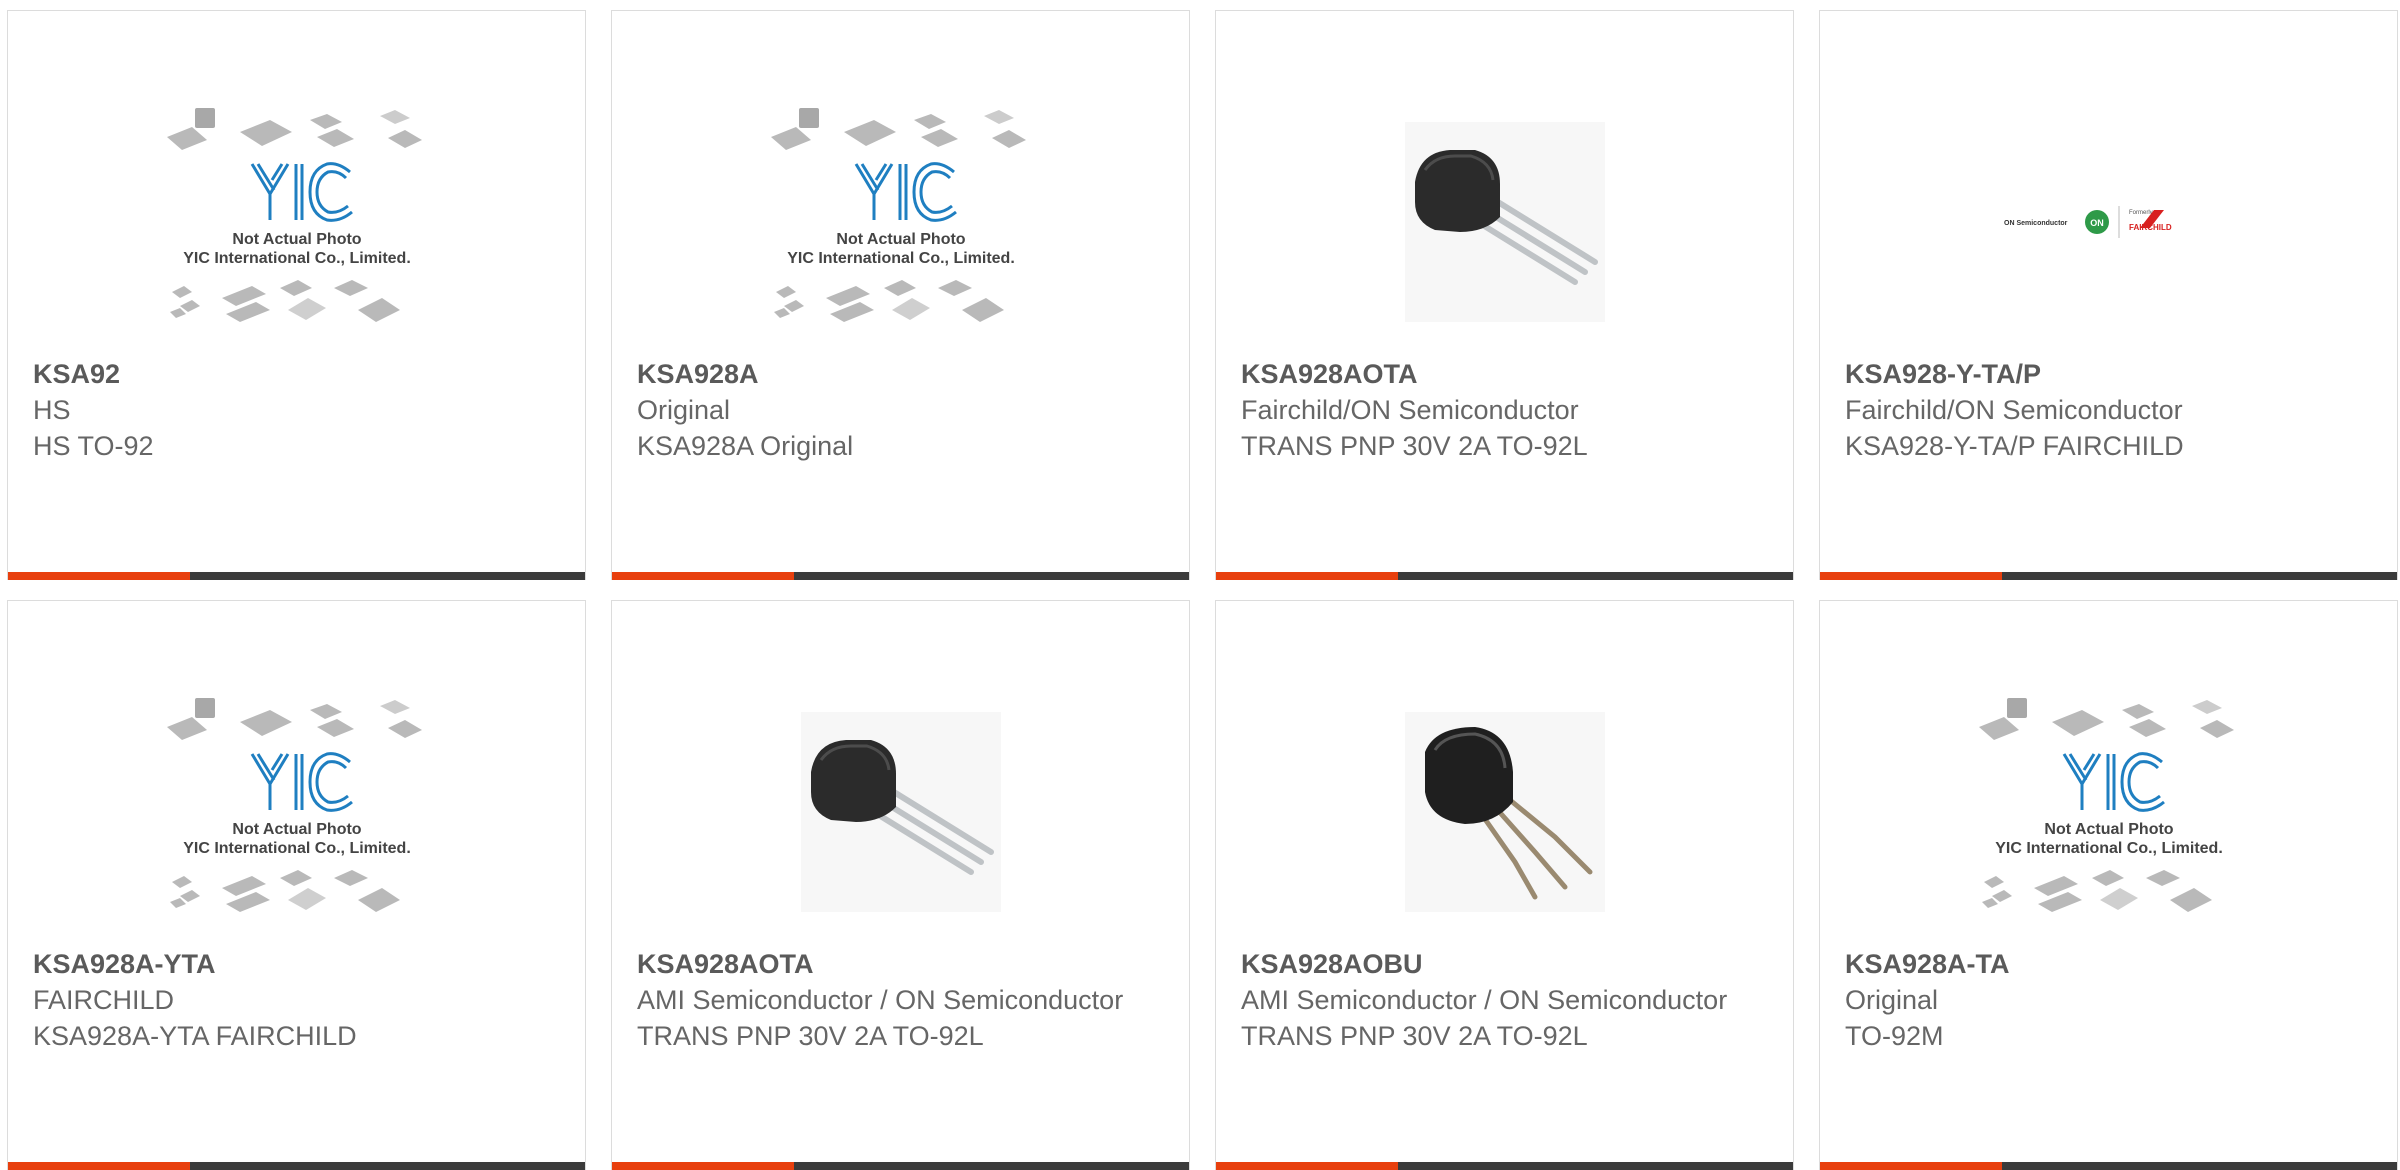 Image resolution: width=2400 pixels, height=1170 pixels. Describe the element at coordinates (93, 446) in the screenshot. I see `description: HS TO-92` at that location.